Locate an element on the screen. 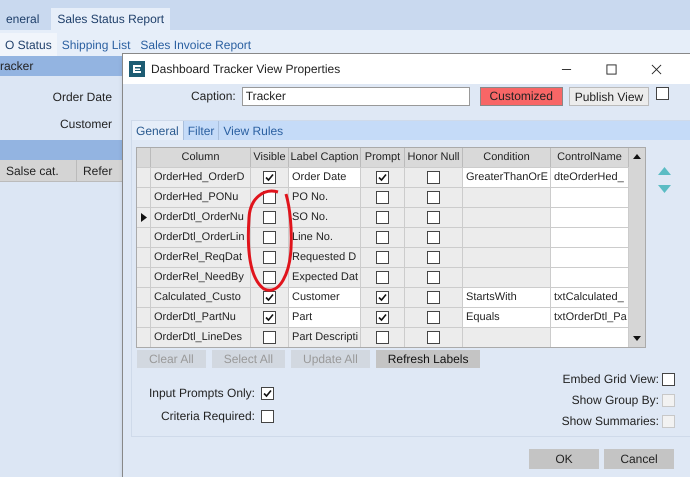  window-title: Dashboard Tracker View Properties is located at coordinates (245, 69).